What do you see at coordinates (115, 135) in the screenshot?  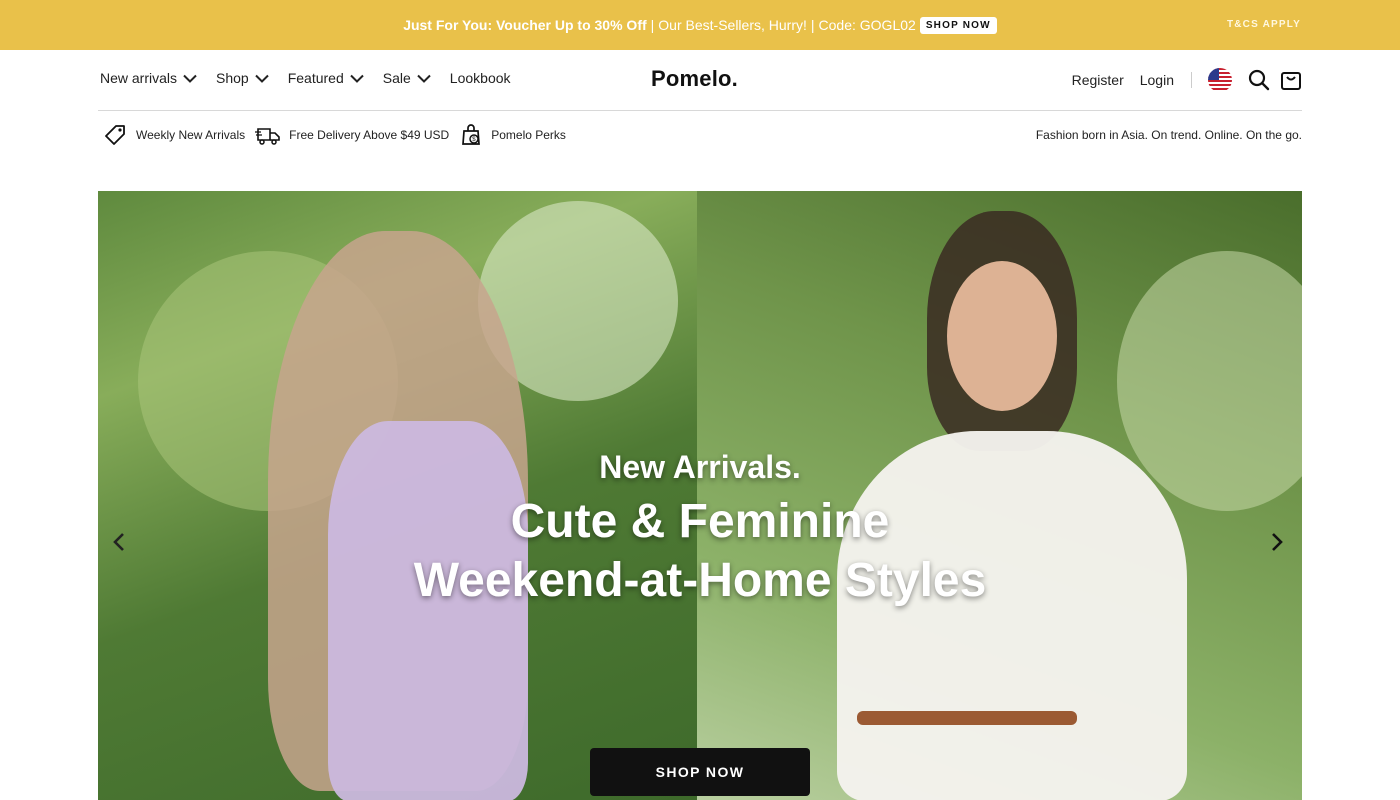 I see `price-tag-icon` at bounding box center [115, 135].